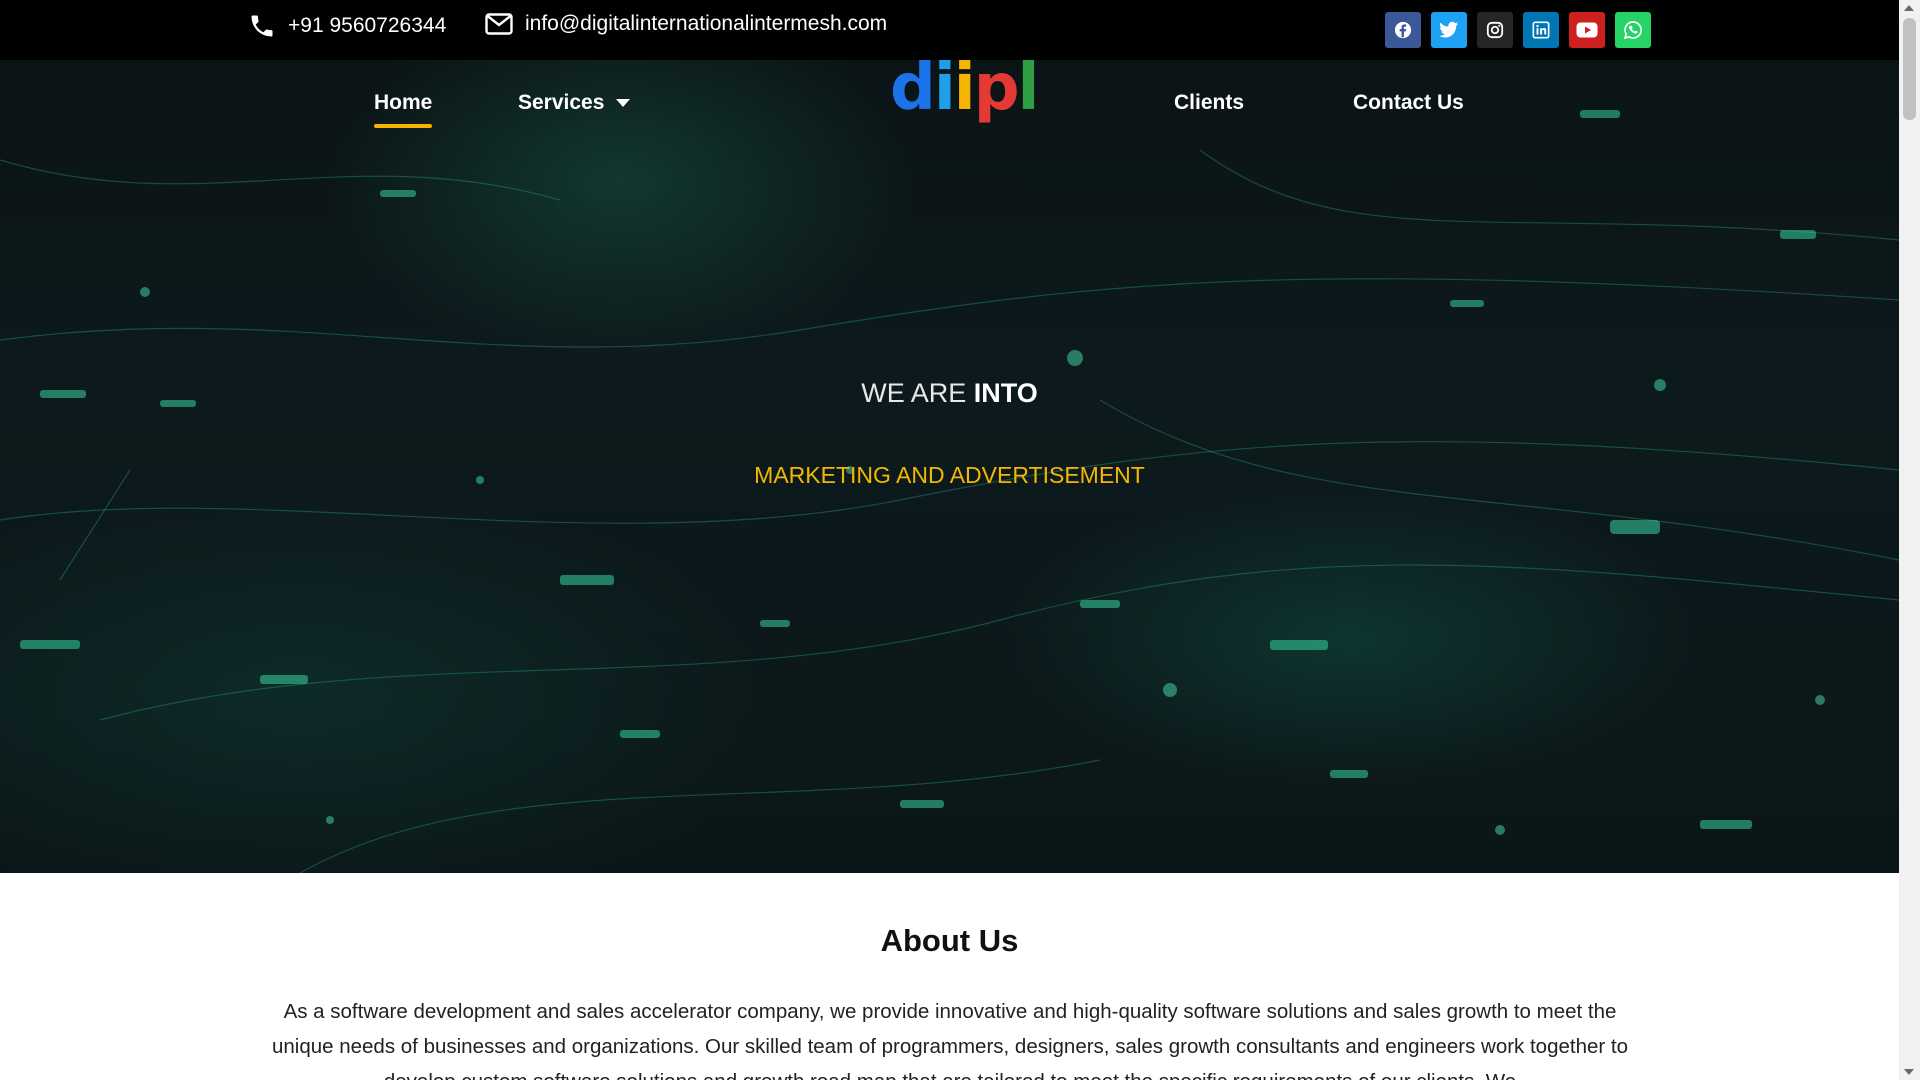  What do you see at coordinates (1209, 103) in the screenshot?
I see `nav-clients: Clients` at bounding box center [1209, 103].